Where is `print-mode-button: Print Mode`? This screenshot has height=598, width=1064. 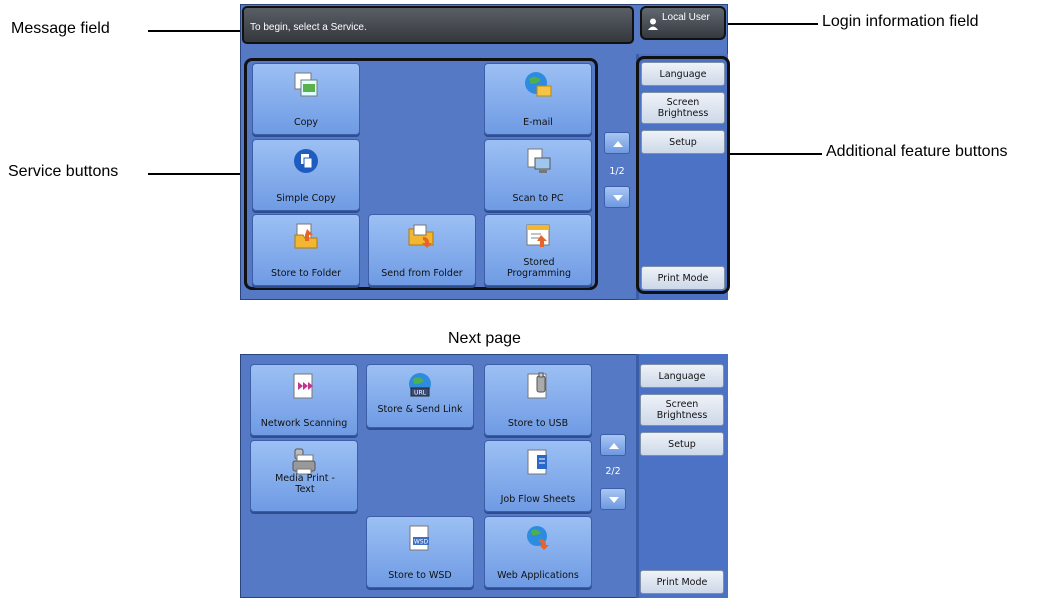
print-mode-button: Print Mode is located at coordinates (683, 278).